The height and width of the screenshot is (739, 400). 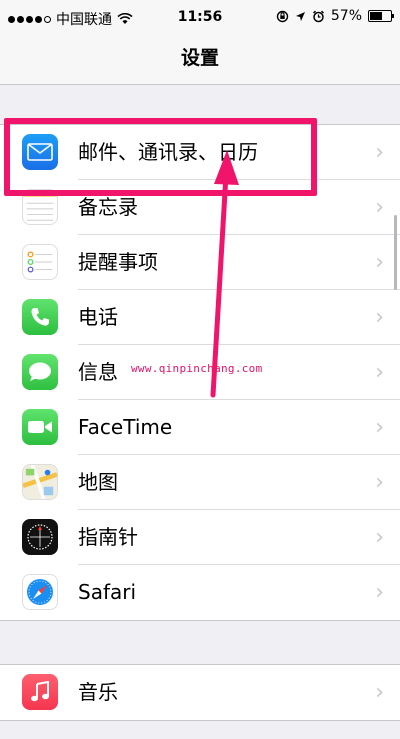 I want to click on annotation-arrow-icon, so click(x=224, y=274).